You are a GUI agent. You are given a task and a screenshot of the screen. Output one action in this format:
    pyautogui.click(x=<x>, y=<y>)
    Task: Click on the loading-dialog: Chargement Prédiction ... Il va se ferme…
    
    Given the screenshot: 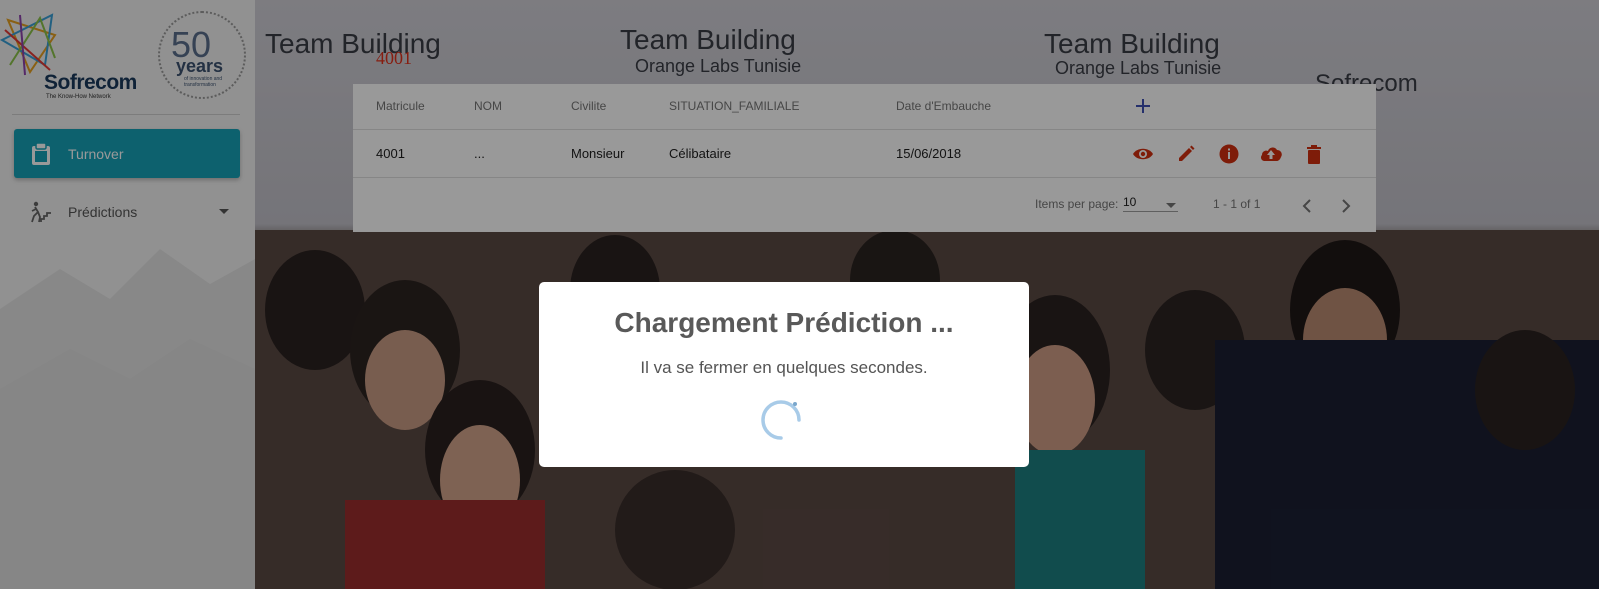 What is the action you would take?
    pyautogui.click(x=784, y=374)
    